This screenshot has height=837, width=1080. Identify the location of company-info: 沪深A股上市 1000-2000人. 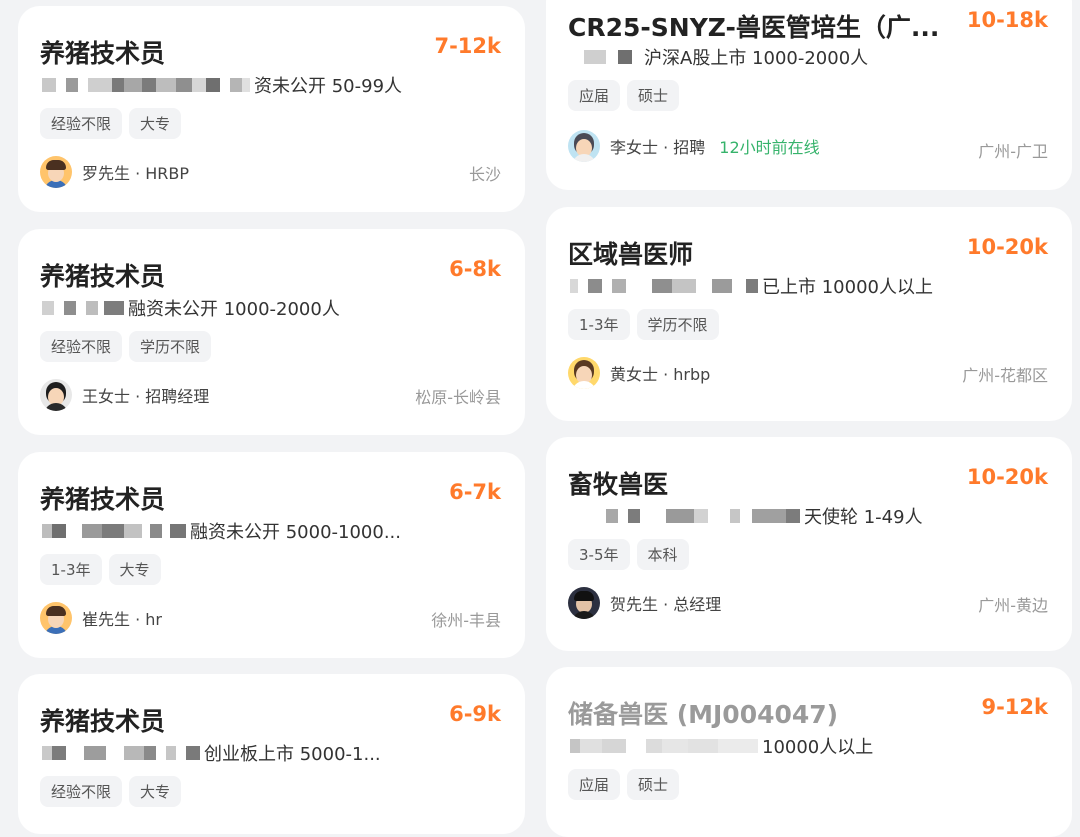
(790, 57).